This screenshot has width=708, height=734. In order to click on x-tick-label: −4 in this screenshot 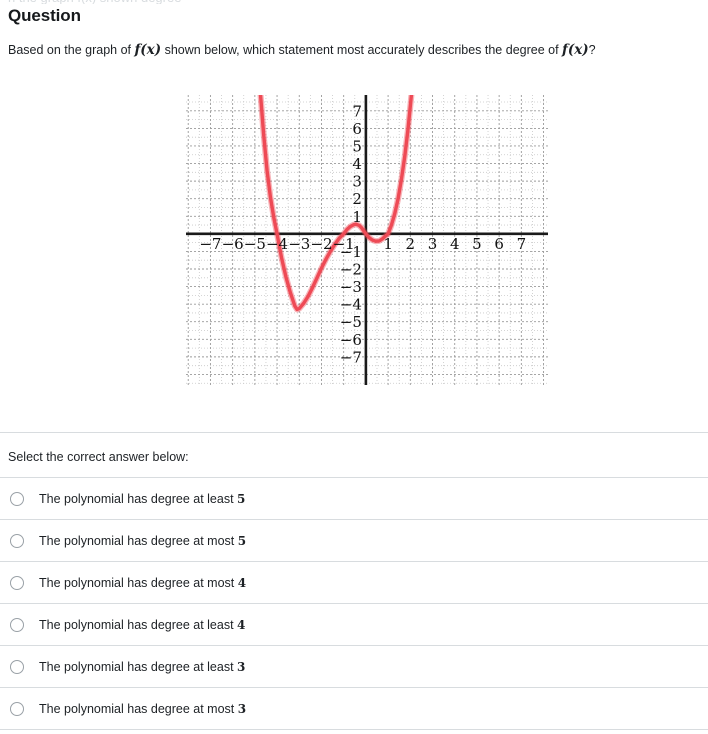, I will do `click(277, 244)`.